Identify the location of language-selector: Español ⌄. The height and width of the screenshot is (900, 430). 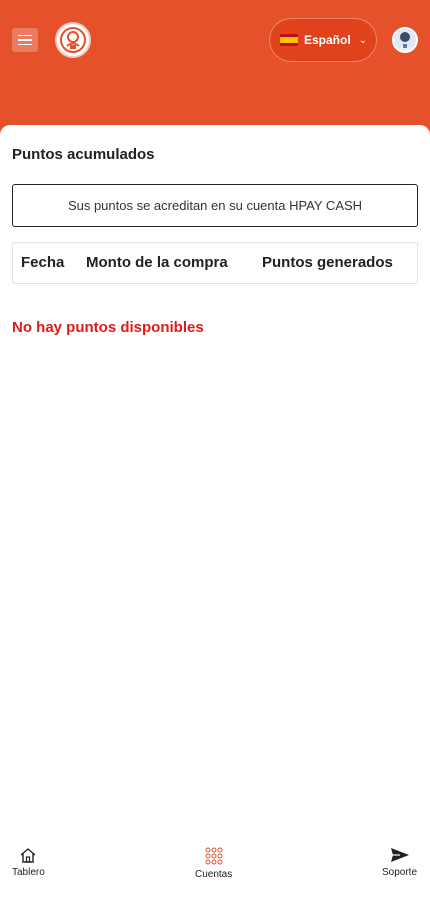
(323, 40).